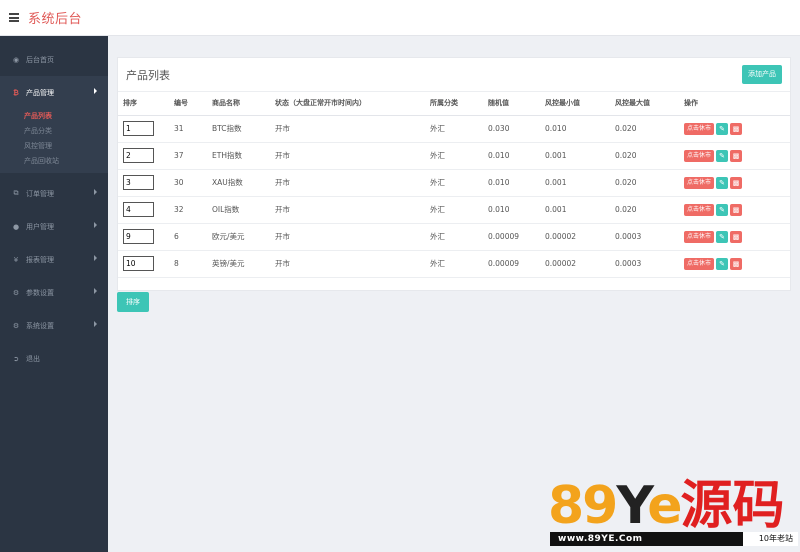 The width and height of the screenshot is (800, 552). What do you see at coordinates (193, 156) in the screenshot?
I see `product-id: 37` at bounding box center [193, 156].